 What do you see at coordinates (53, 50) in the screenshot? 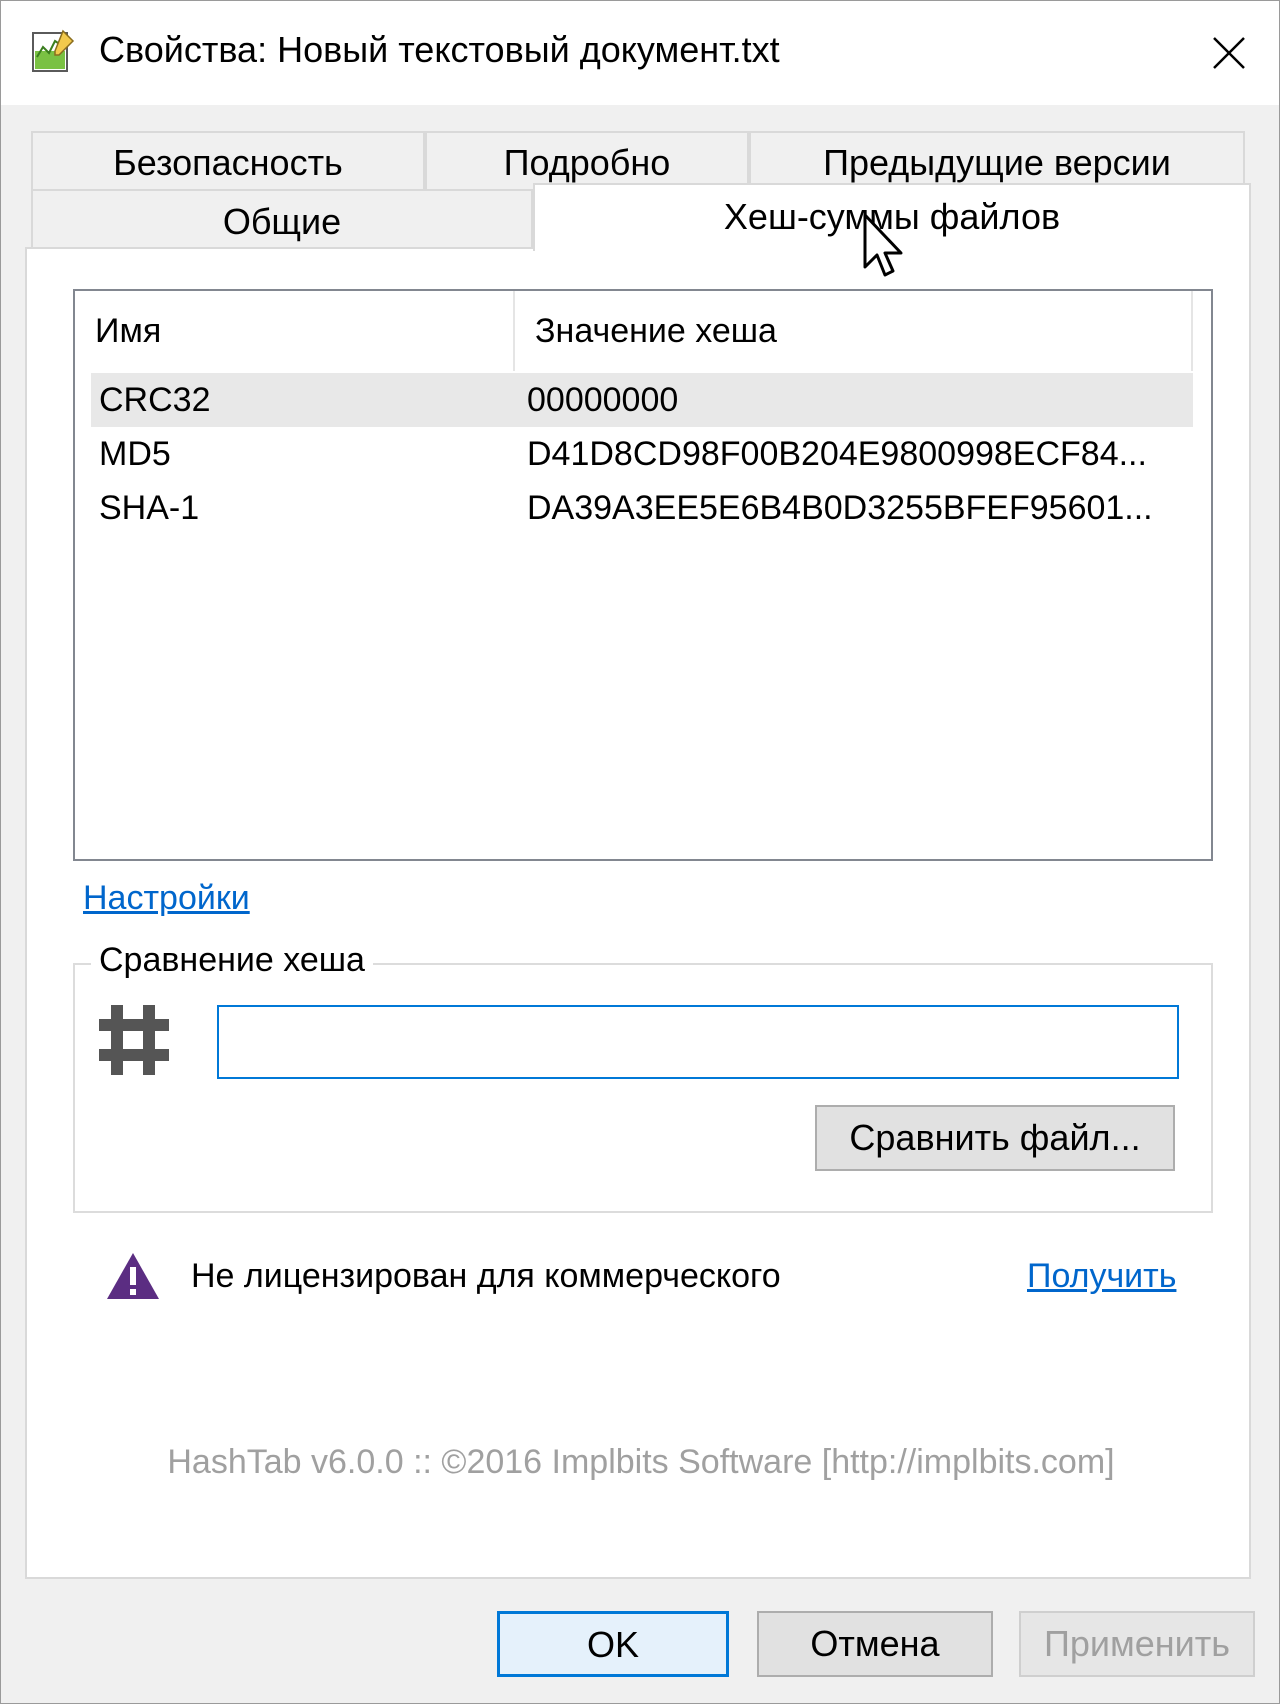
I see `text-document-icon` at bounding box center [53, 50].